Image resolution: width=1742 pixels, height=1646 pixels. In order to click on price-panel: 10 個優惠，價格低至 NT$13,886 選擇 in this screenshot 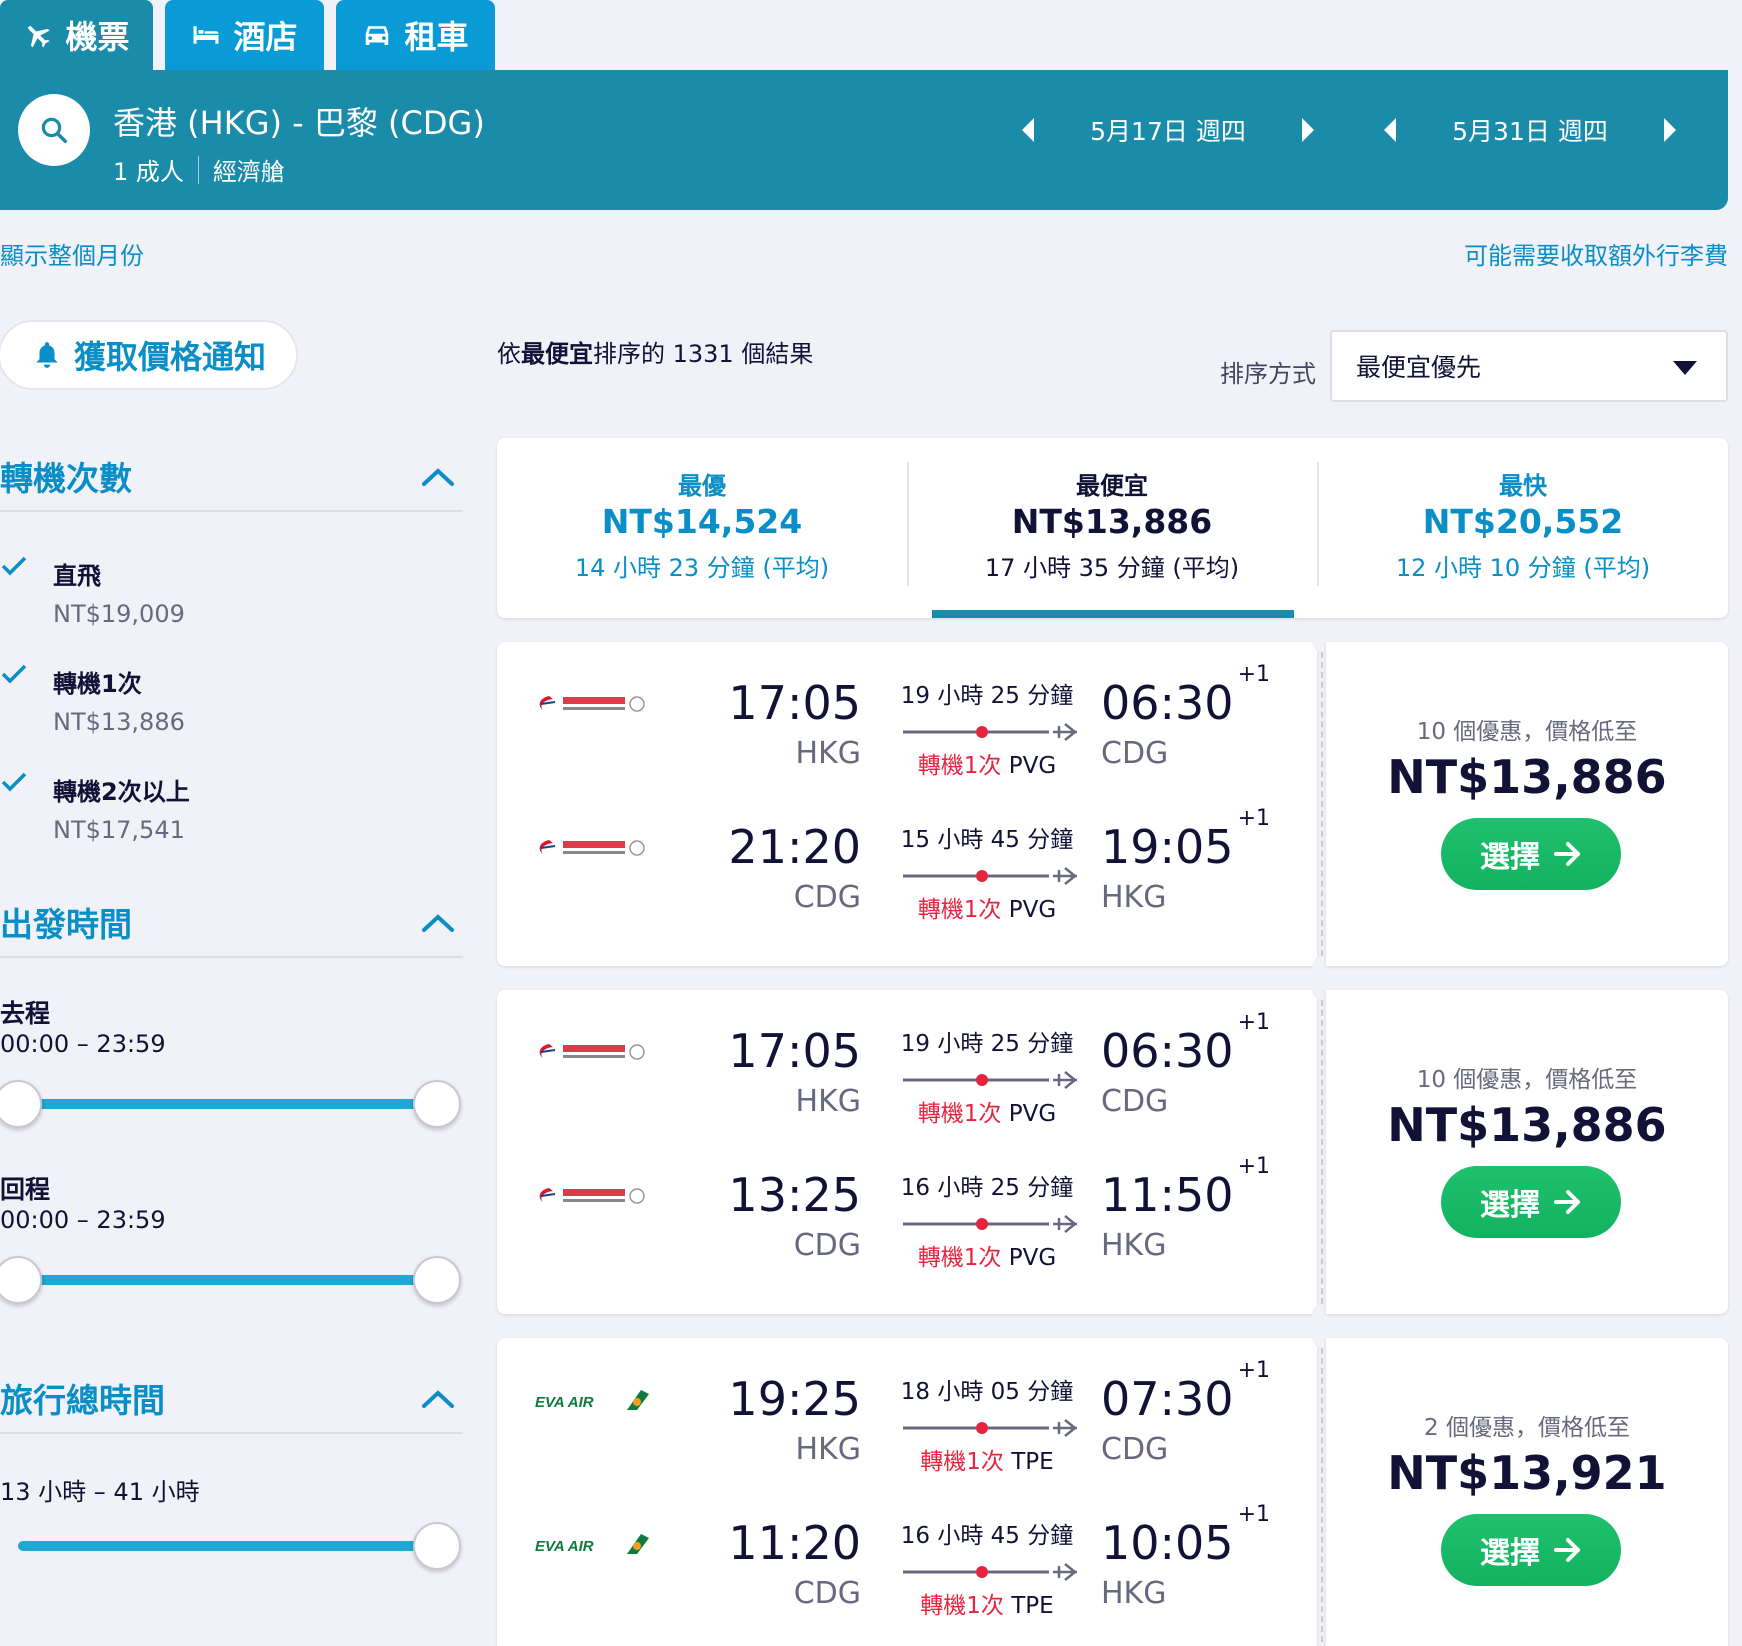, I will do `click(1527, 804)`.